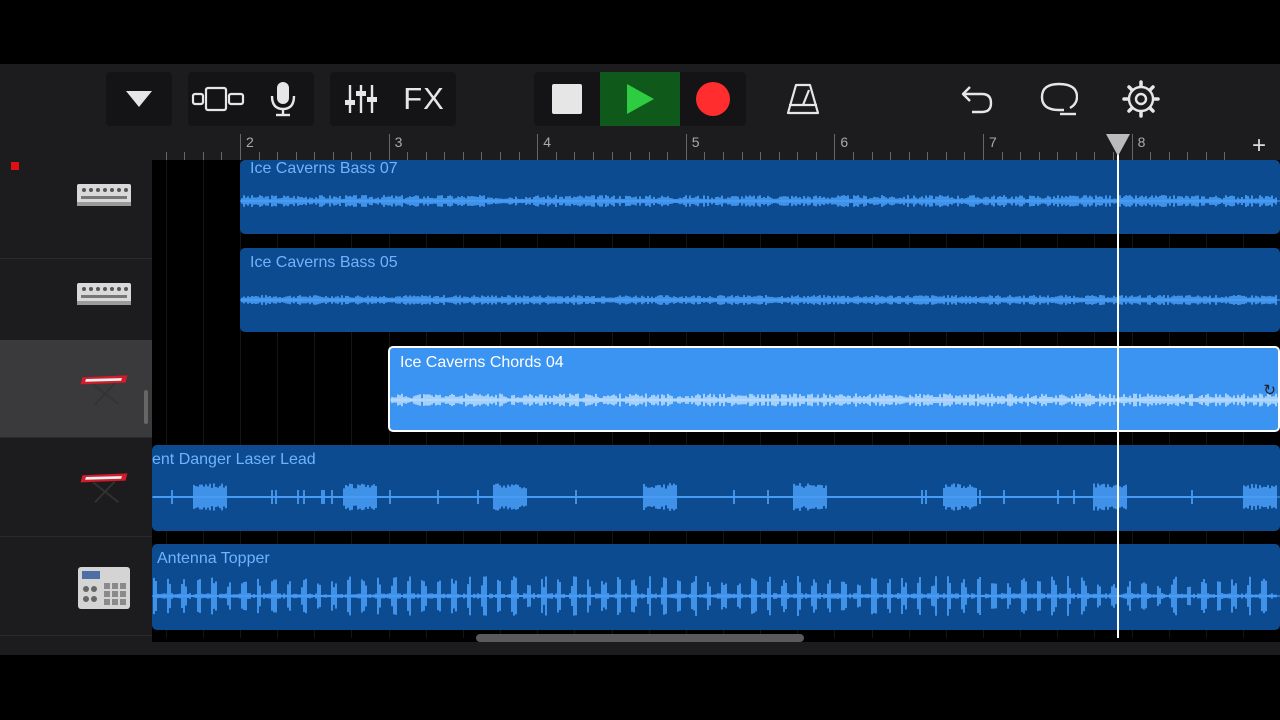 The image size is (1280, 720). What do you see at coordinates (844, 142) in the screenshot?
I see `bar-number-6: 6` at bounding box center [844, 142].